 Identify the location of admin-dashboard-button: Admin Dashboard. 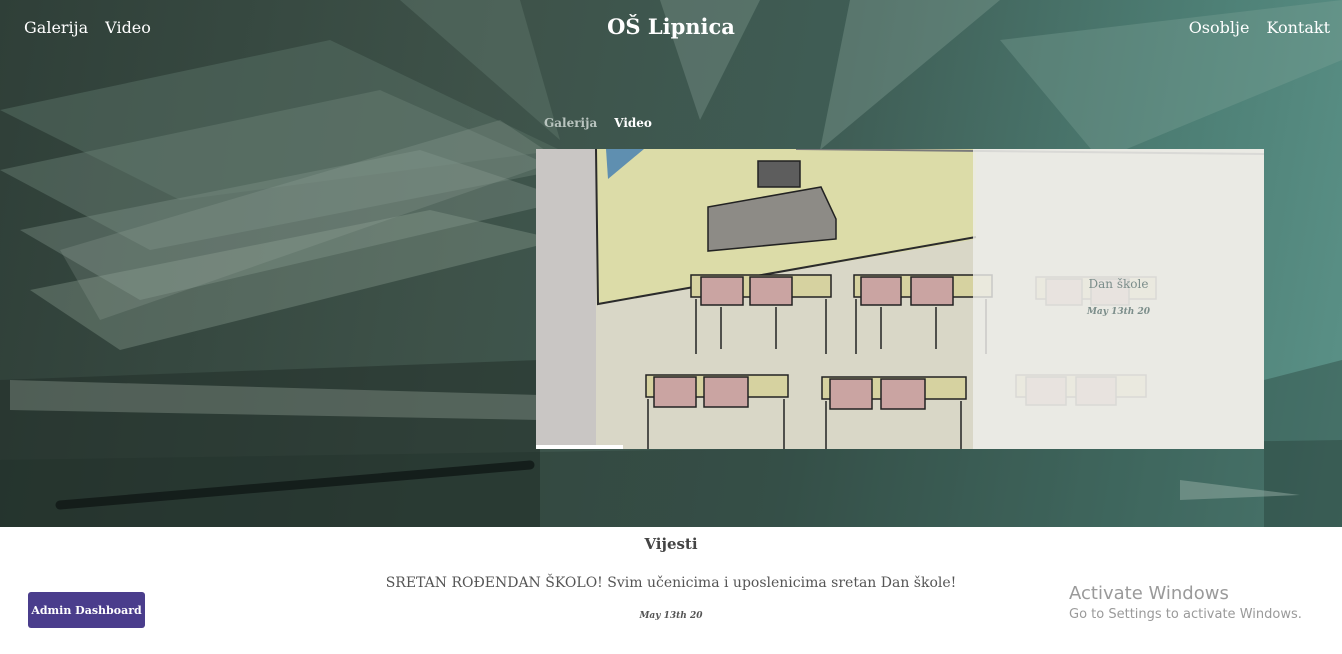
(86, 610).